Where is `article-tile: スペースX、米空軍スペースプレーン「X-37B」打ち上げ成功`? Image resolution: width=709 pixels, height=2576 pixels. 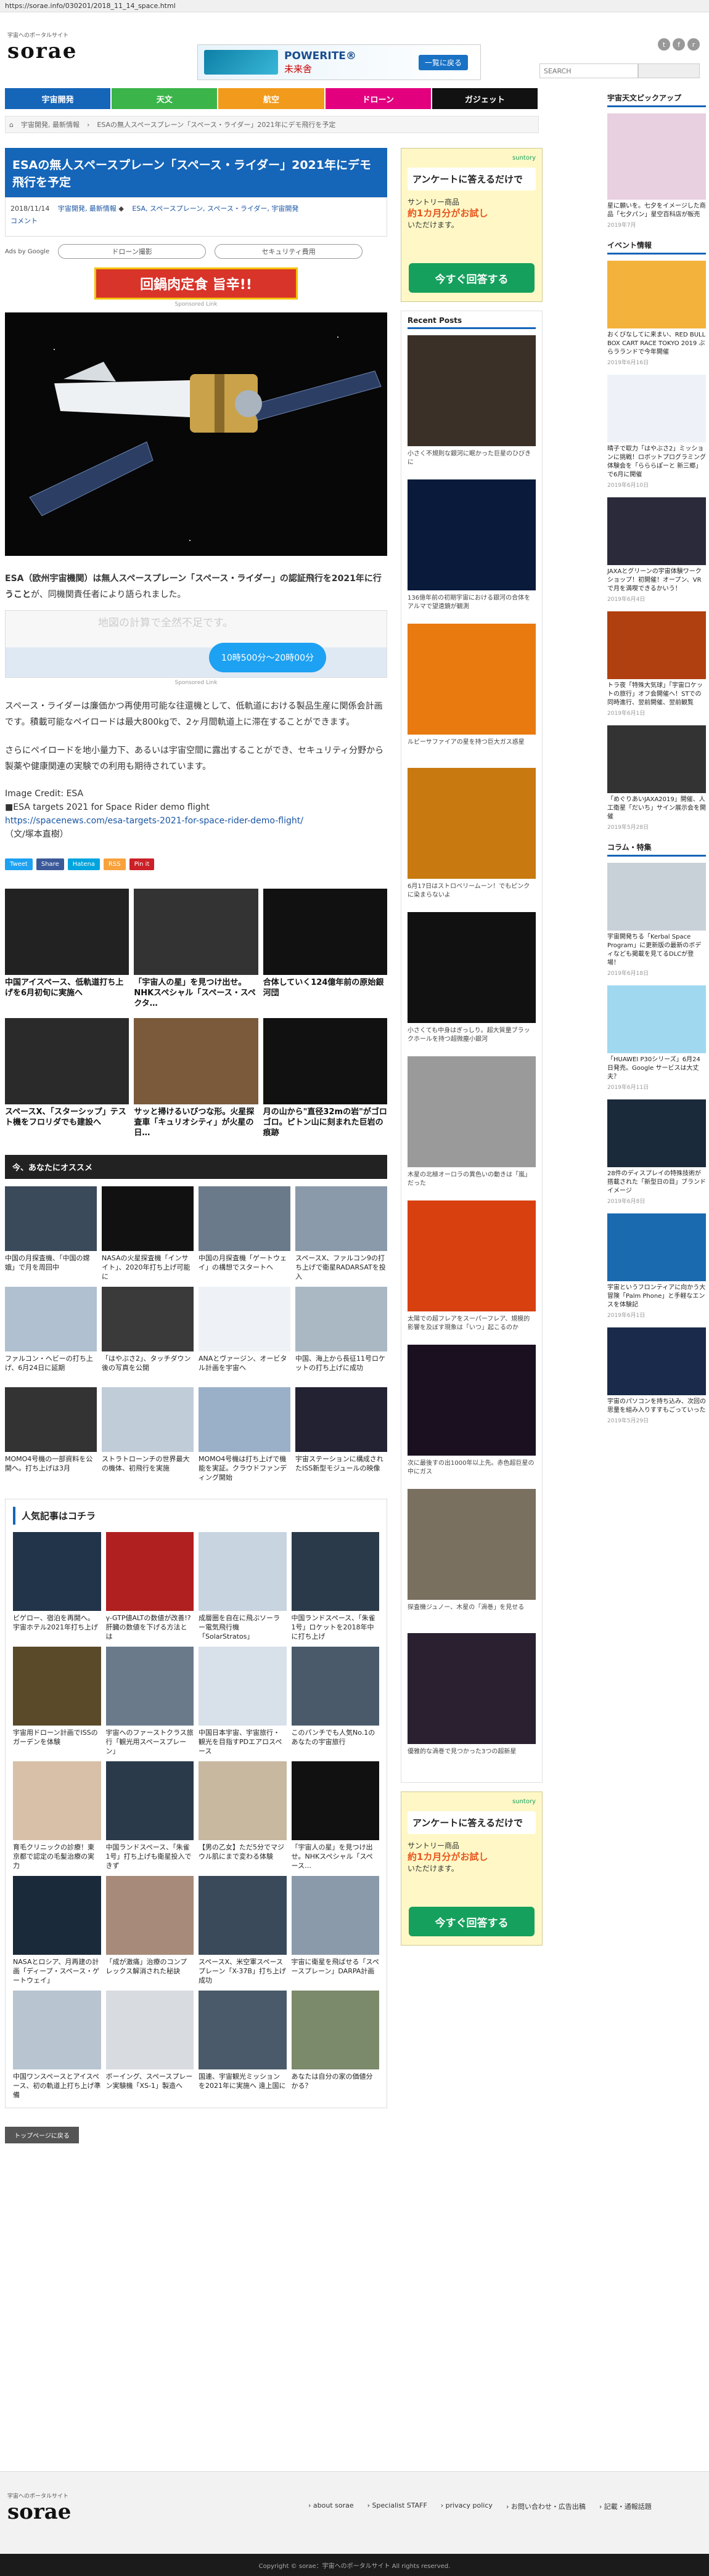 article-tile: スペースX、米空軍スペースプレーン「X-37B」打ち上げ成功 is located at coordinates (243, 1931).